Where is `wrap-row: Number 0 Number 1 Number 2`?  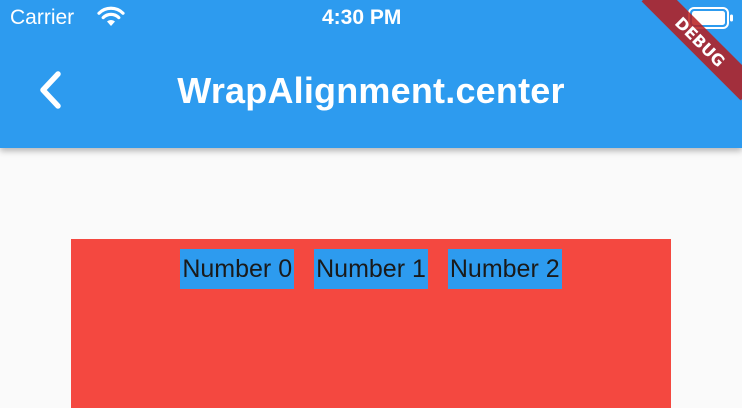
wrap-row: Number 0 Number 1 Number 2 is located at coordinates (371, 269).